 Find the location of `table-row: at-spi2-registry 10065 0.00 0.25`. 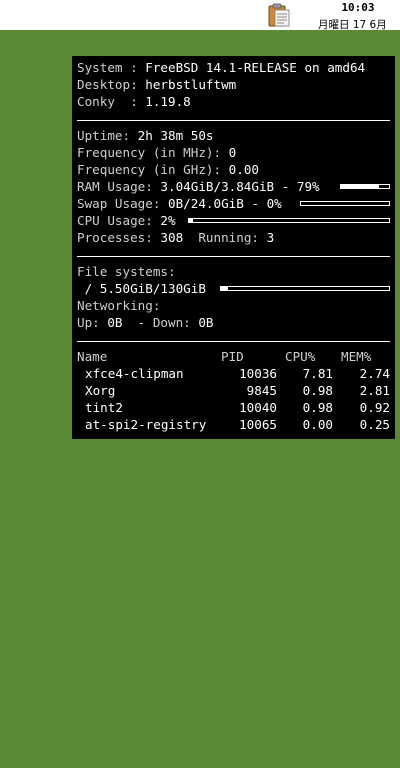

table-row: at-spi2-registry 10065 0.00 0.25 is located at coordinates (233, 424).